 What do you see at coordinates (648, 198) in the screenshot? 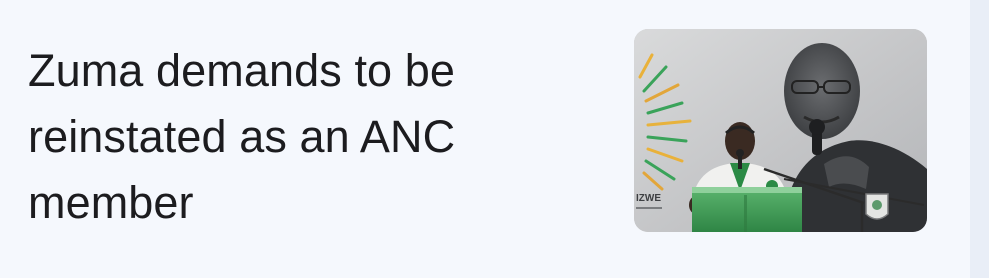
I see `backdrop-text: IZWE` at bounding box center [648, 198].